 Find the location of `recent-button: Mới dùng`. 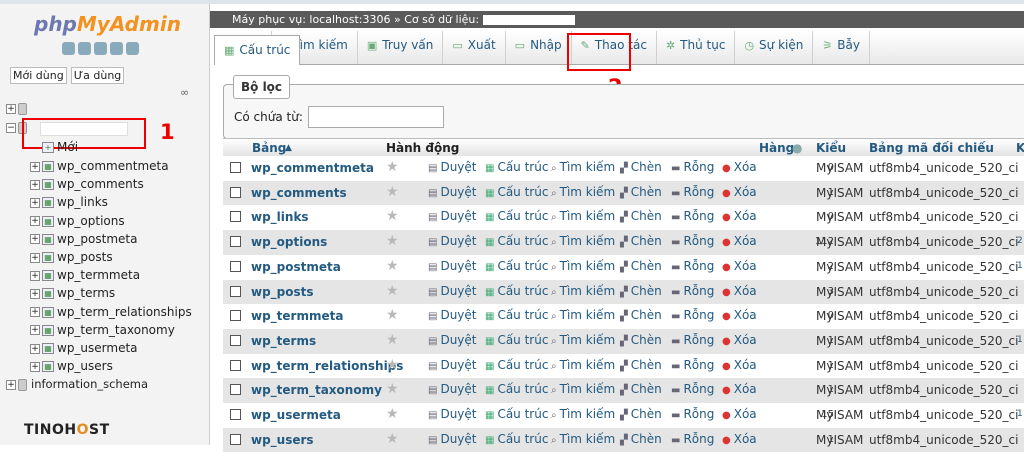

recent-button: Mới dùng is located at coordinates (38, 75).